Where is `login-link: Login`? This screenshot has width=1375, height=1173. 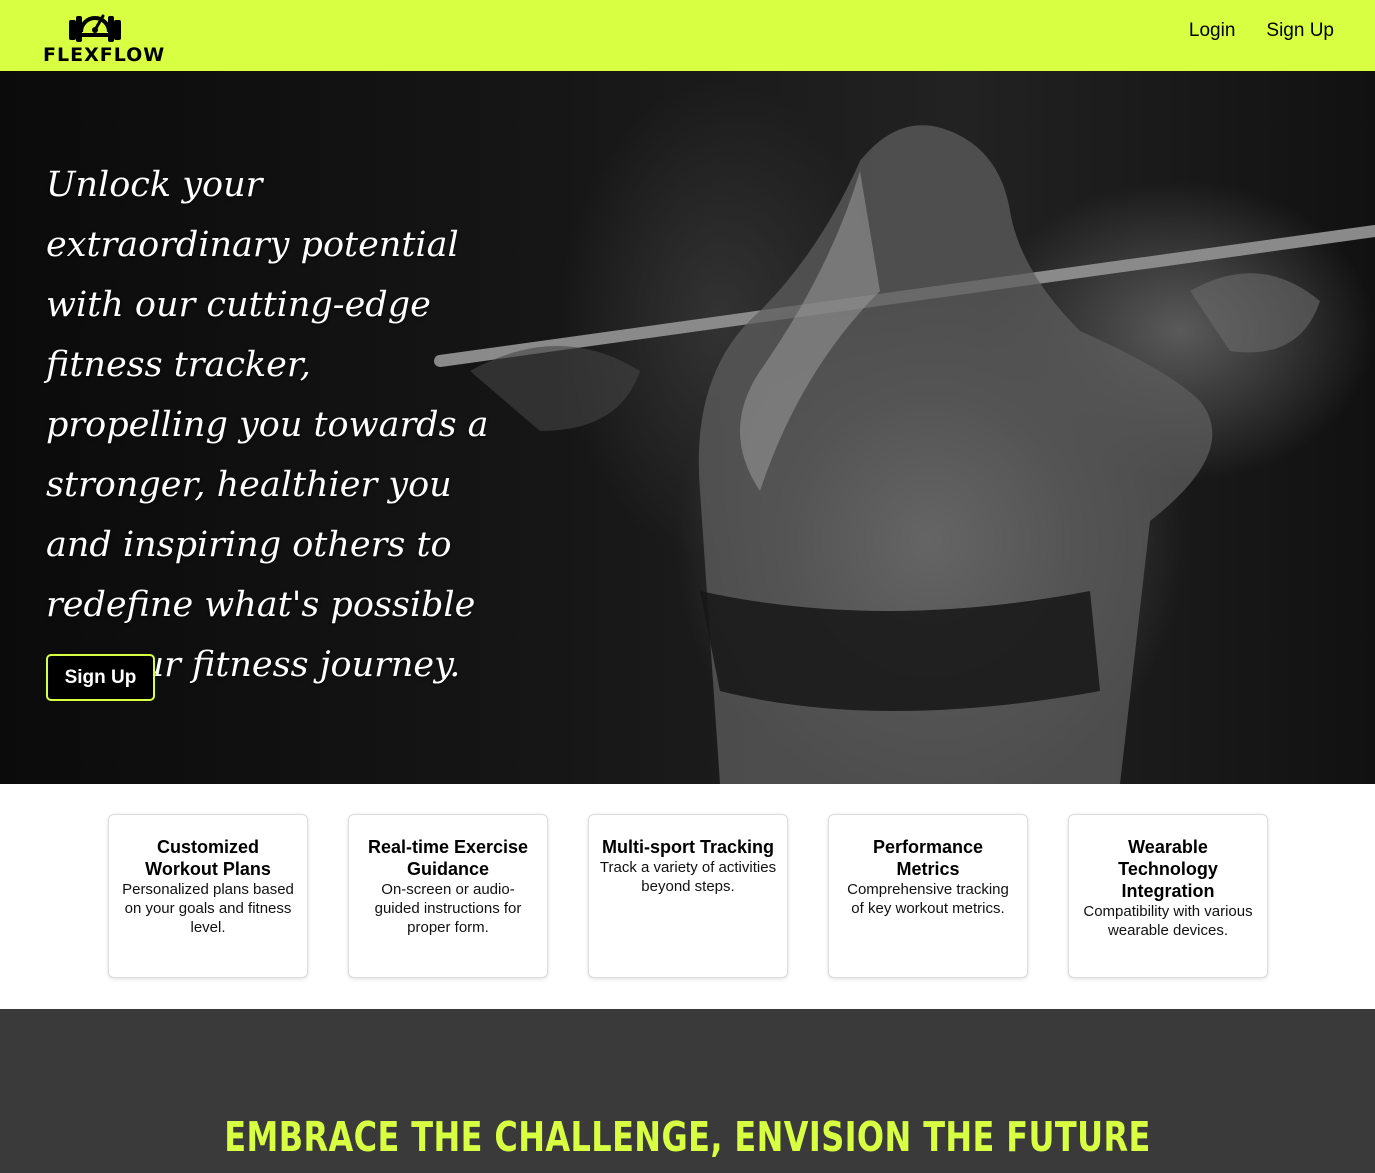 login-link: Login is located at coordinates (1212, 31).